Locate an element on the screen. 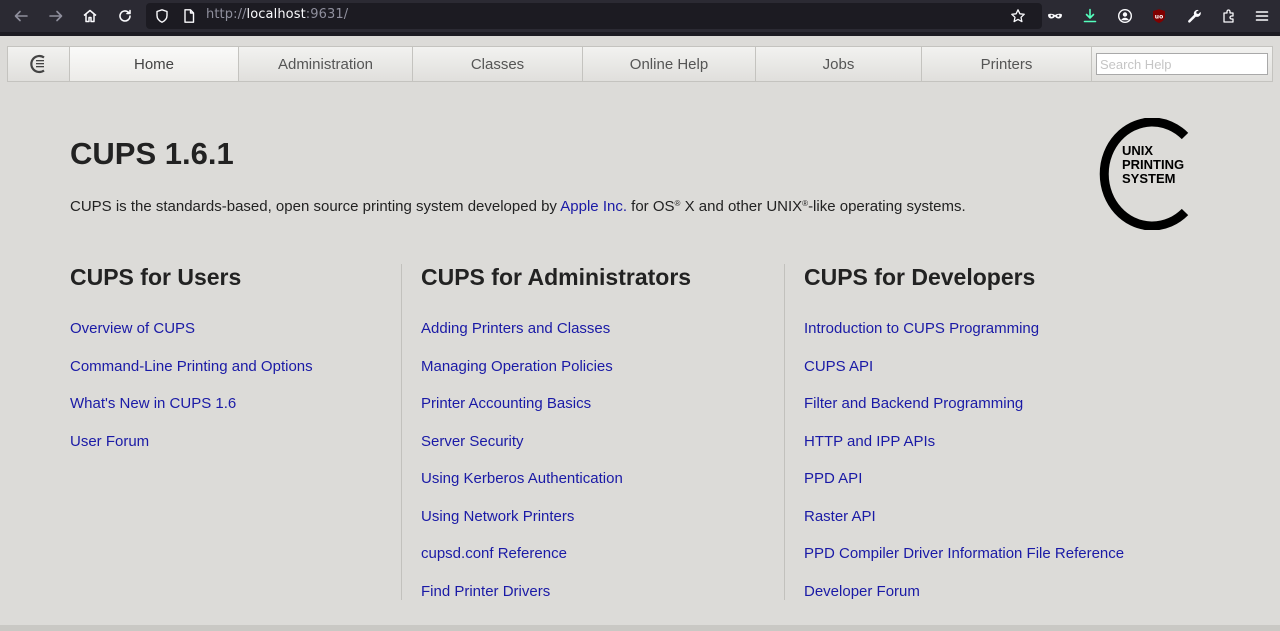  column-heading: CUPS for Developers is located at coordinates (920, 277).